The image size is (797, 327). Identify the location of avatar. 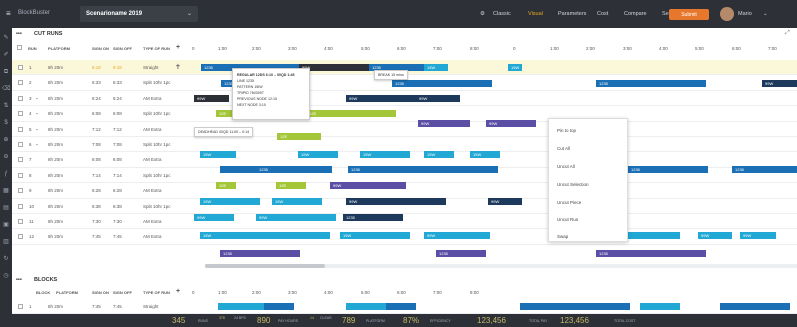
(727, 14).